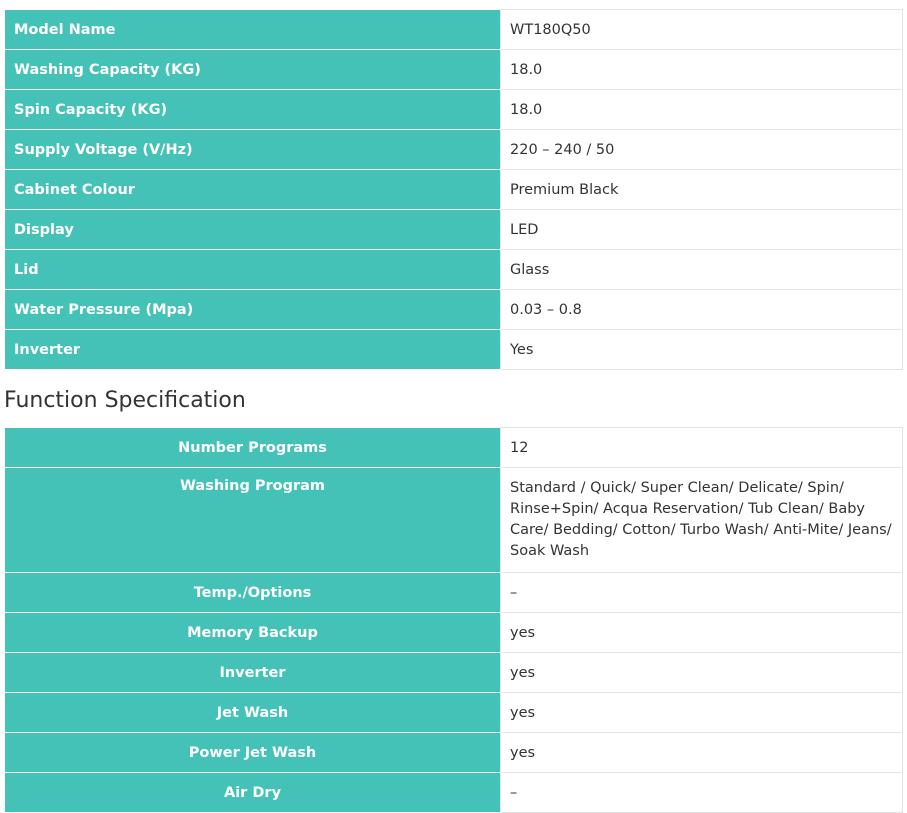  I want to click on spec-label: Temp./Options, so click(252, 592).